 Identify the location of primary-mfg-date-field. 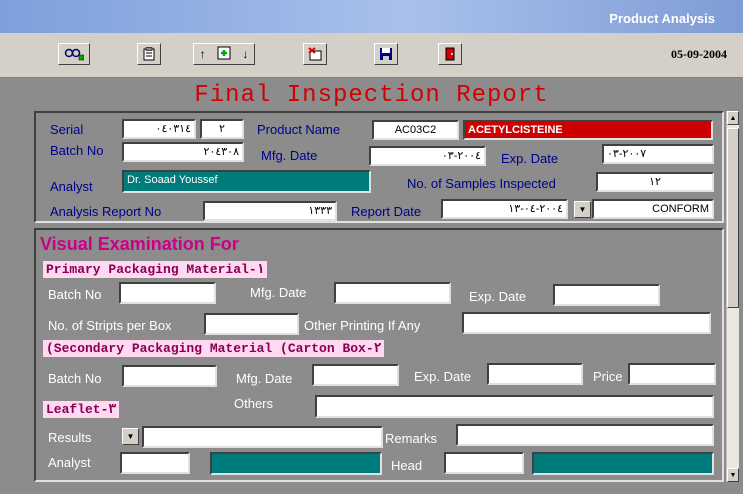
(392, 293).